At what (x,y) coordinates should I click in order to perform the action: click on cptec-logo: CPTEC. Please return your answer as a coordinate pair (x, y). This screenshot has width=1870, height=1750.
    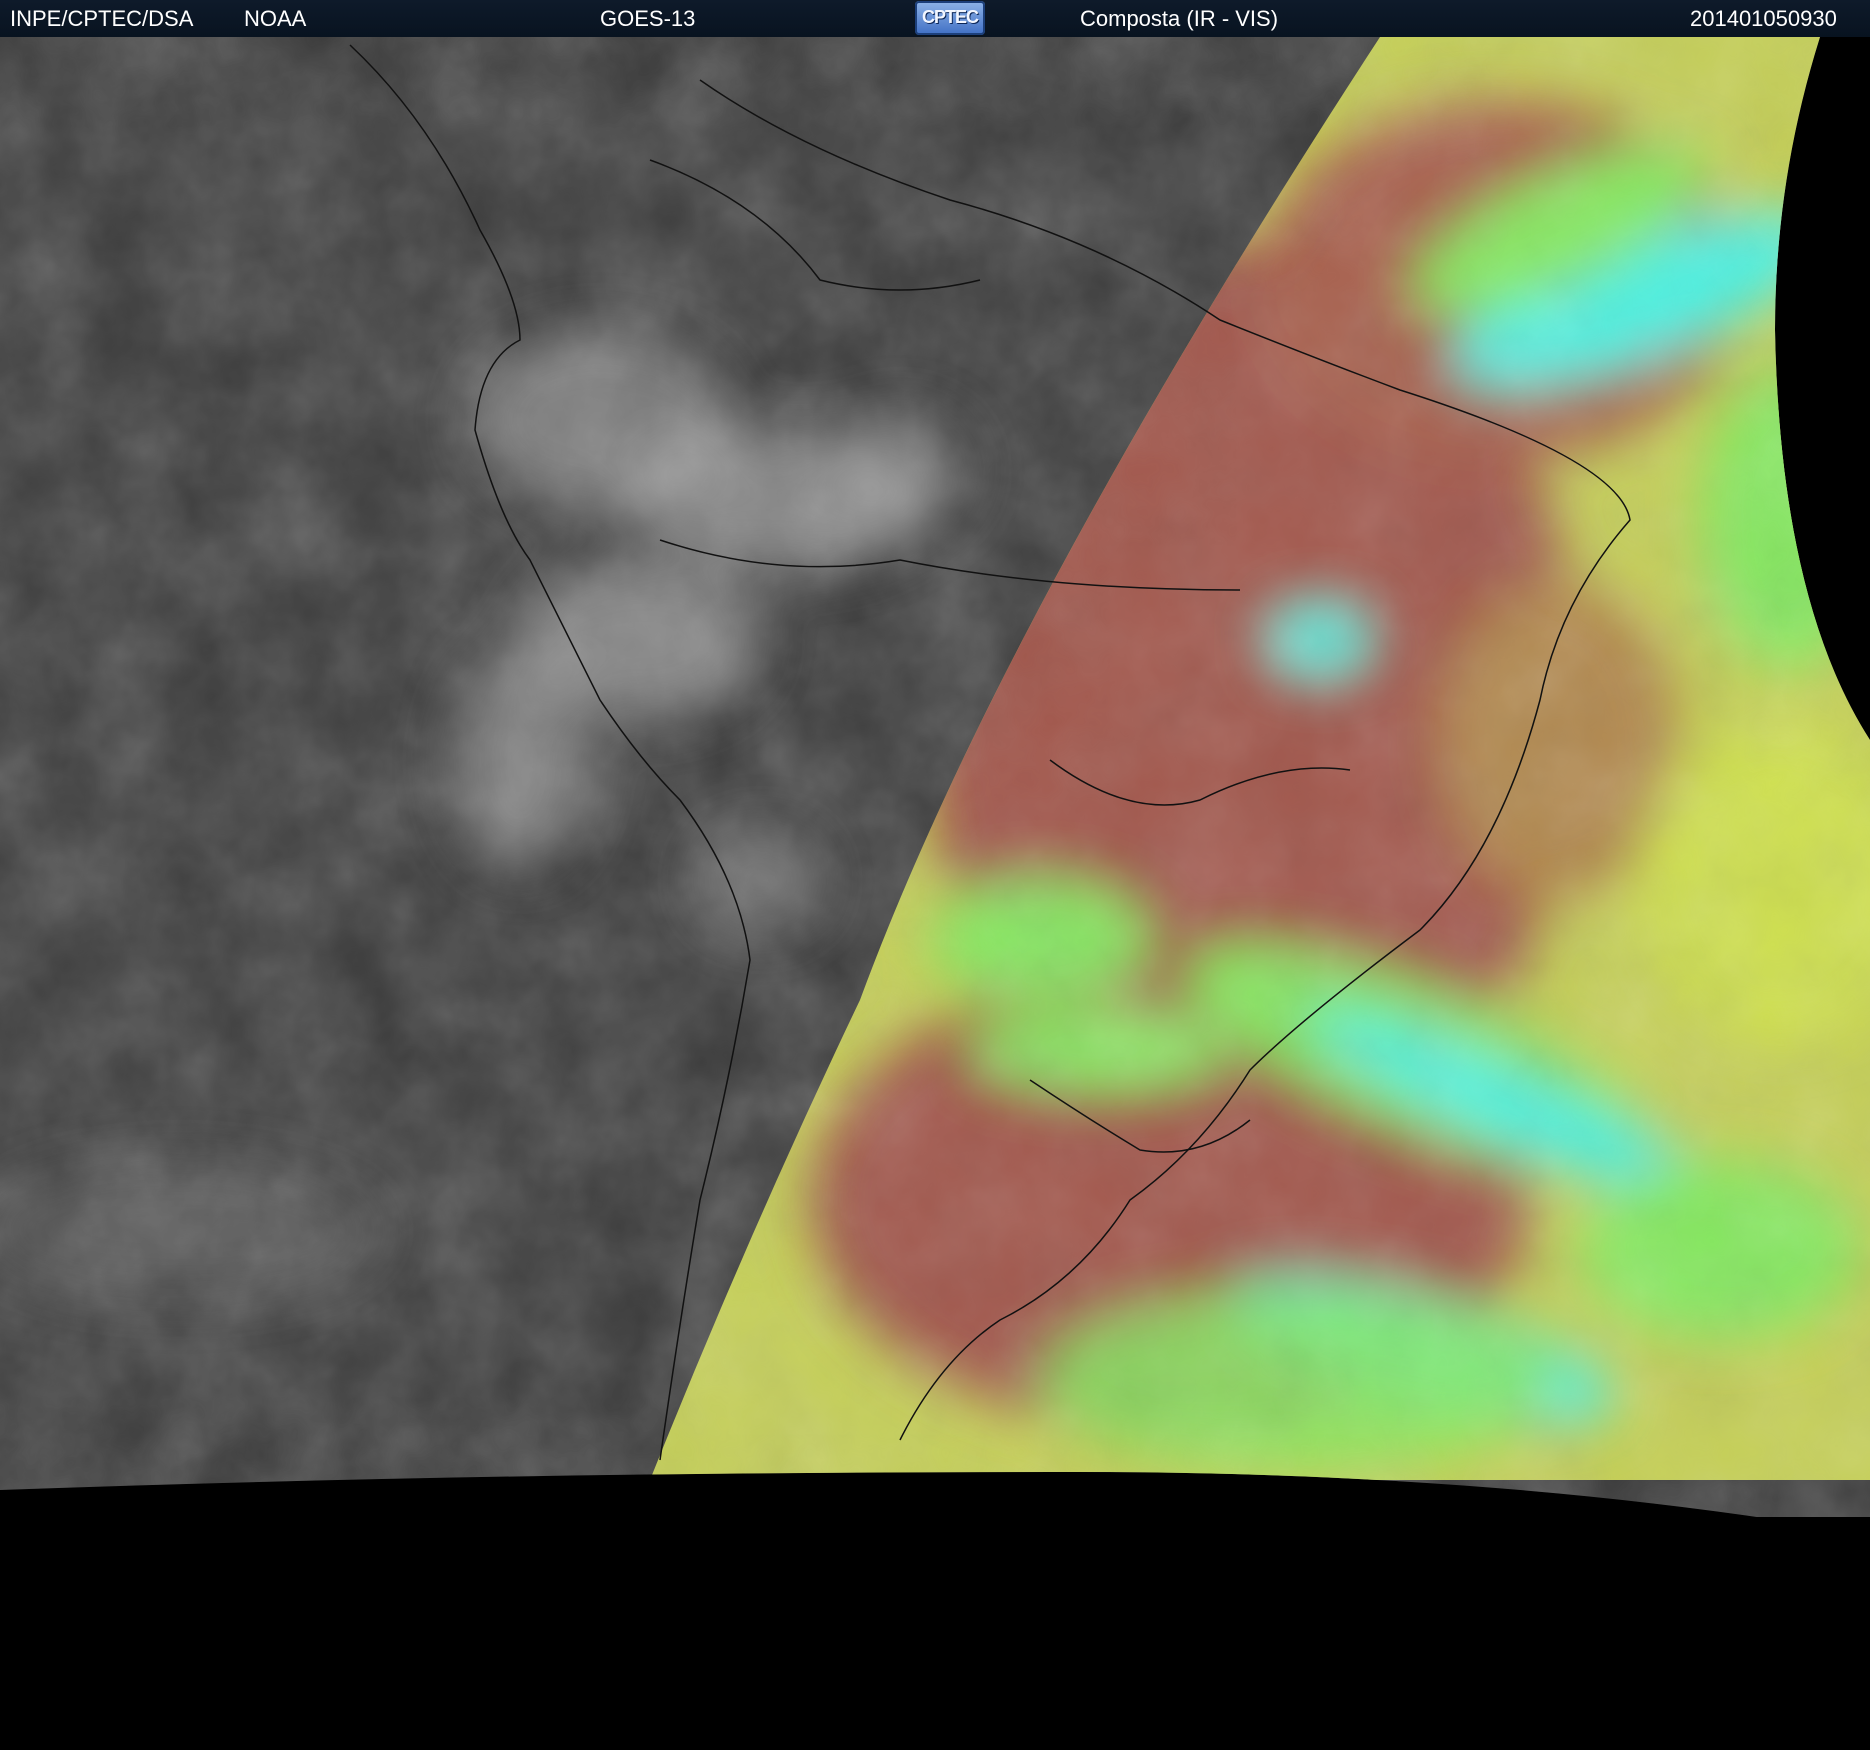
    Looking at the image, I should click on (950, 18).